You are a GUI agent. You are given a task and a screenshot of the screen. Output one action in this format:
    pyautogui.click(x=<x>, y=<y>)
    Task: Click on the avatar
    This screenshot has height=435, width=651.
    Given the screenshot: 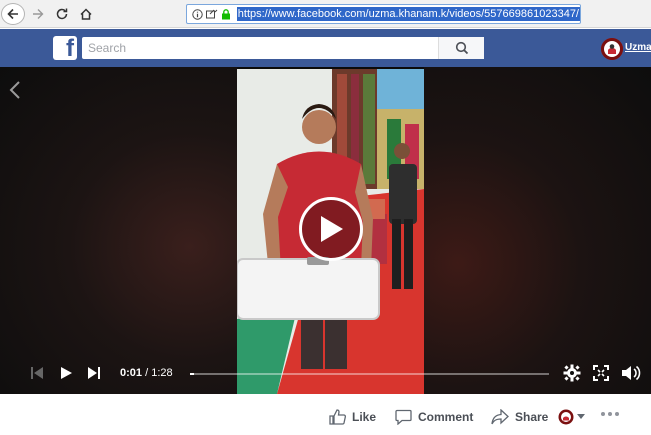 What is the action you would take?
    pyautogui.click(x=612, y=49)
    